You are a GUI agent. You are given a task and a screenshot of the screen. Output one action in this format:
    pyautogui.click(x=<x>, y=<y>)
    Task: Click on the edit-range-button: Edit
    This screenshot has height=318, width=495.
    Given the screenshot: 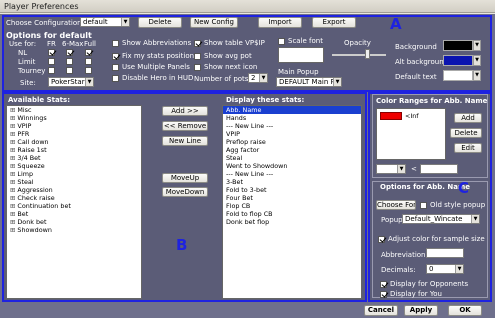 What is the action you would take?
    pyautogui.click(x=468, y=148)
    